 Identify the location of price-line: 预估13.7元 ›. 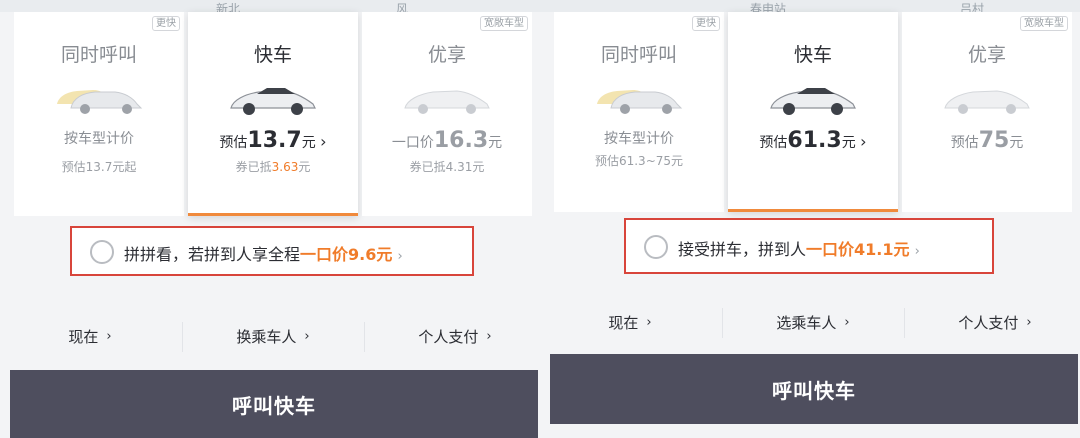
(273, 140).